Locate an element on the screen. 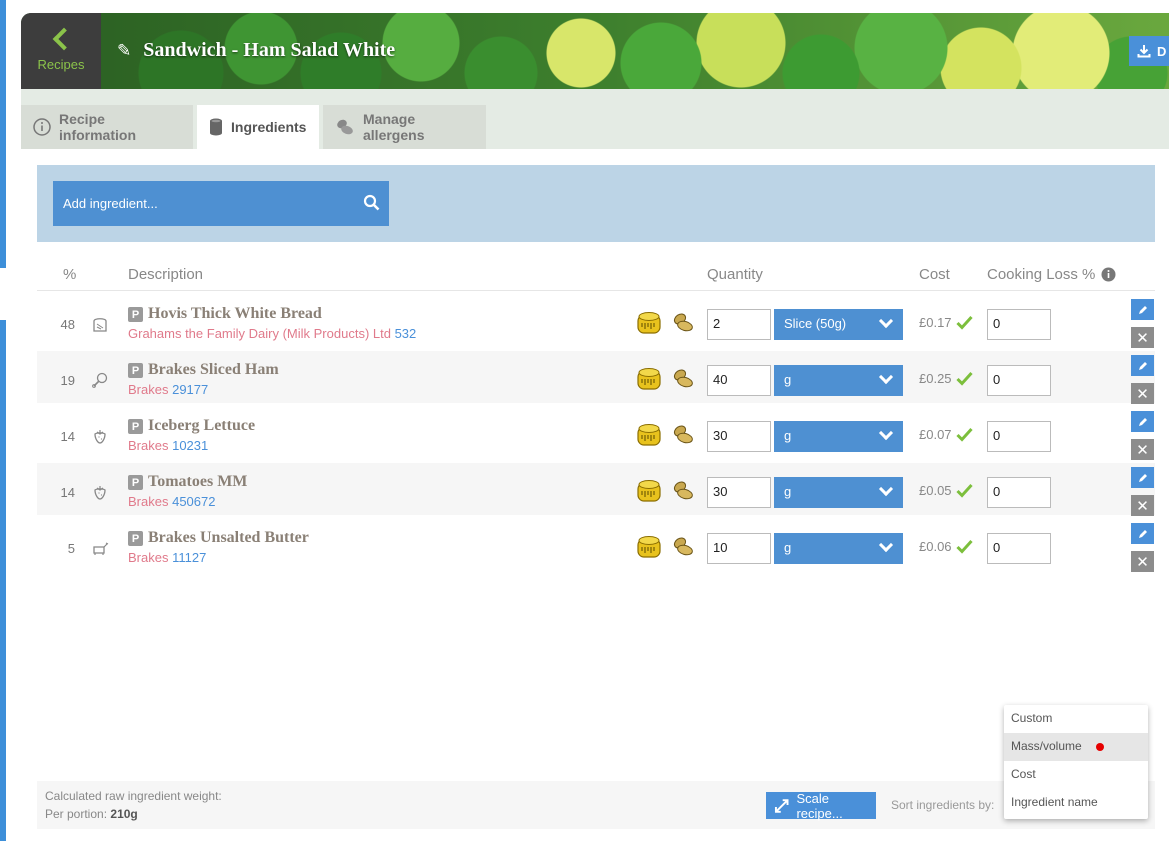 The height and width of the screenshot is (841, 1169). sort-by-label: Sort ingredients by: is located at coordinates (943, 805).